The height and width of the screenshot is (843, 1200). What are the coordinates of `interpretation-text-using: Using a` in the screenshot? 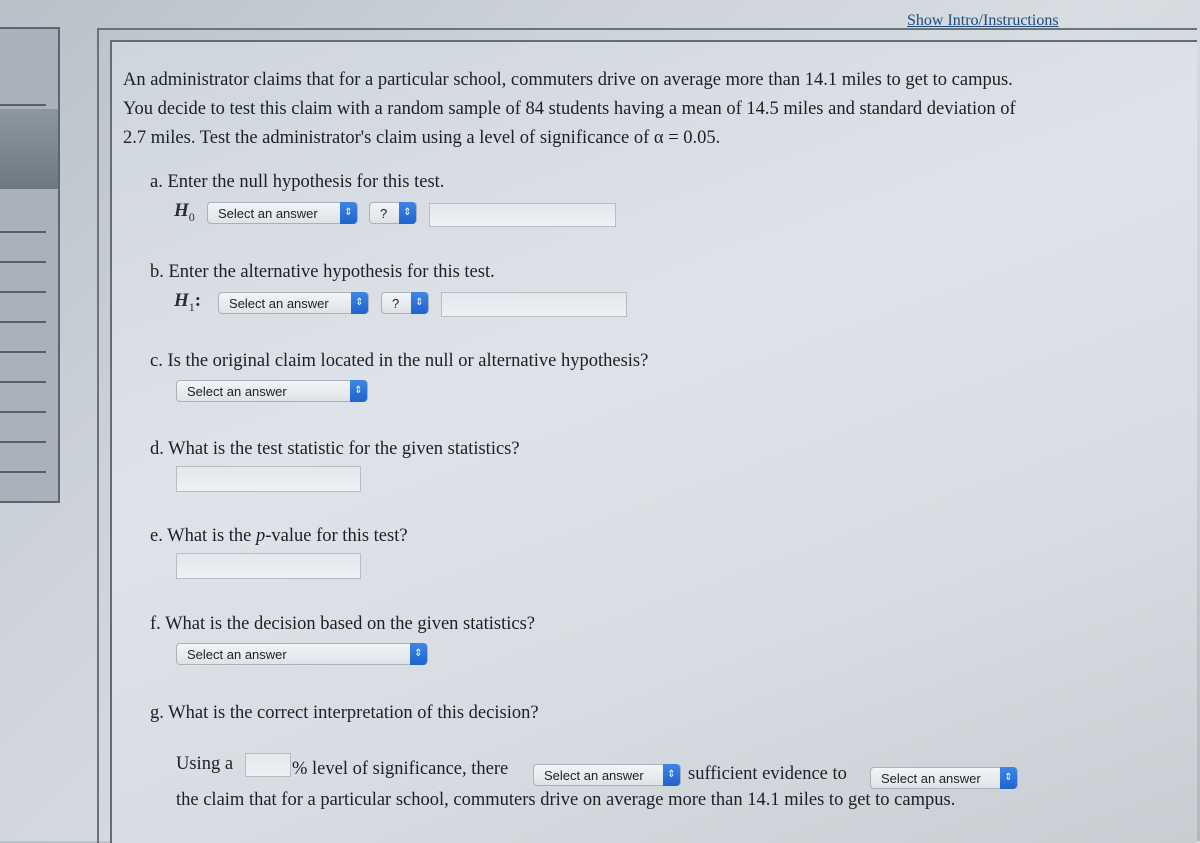 It's located at (205, 764).